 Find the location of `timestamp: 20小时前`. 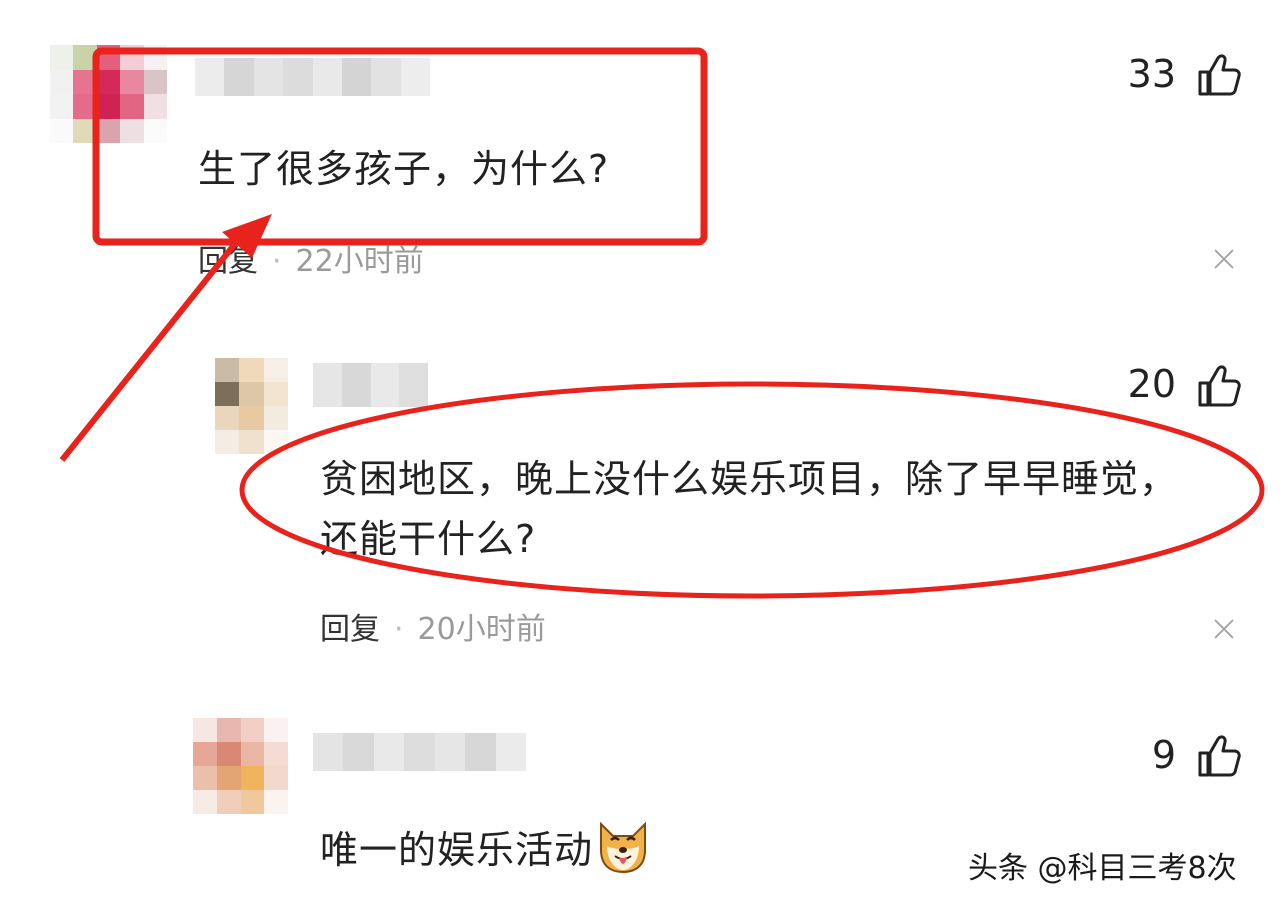

timestamp: 20小时前 is located at coordinates (481, 629).